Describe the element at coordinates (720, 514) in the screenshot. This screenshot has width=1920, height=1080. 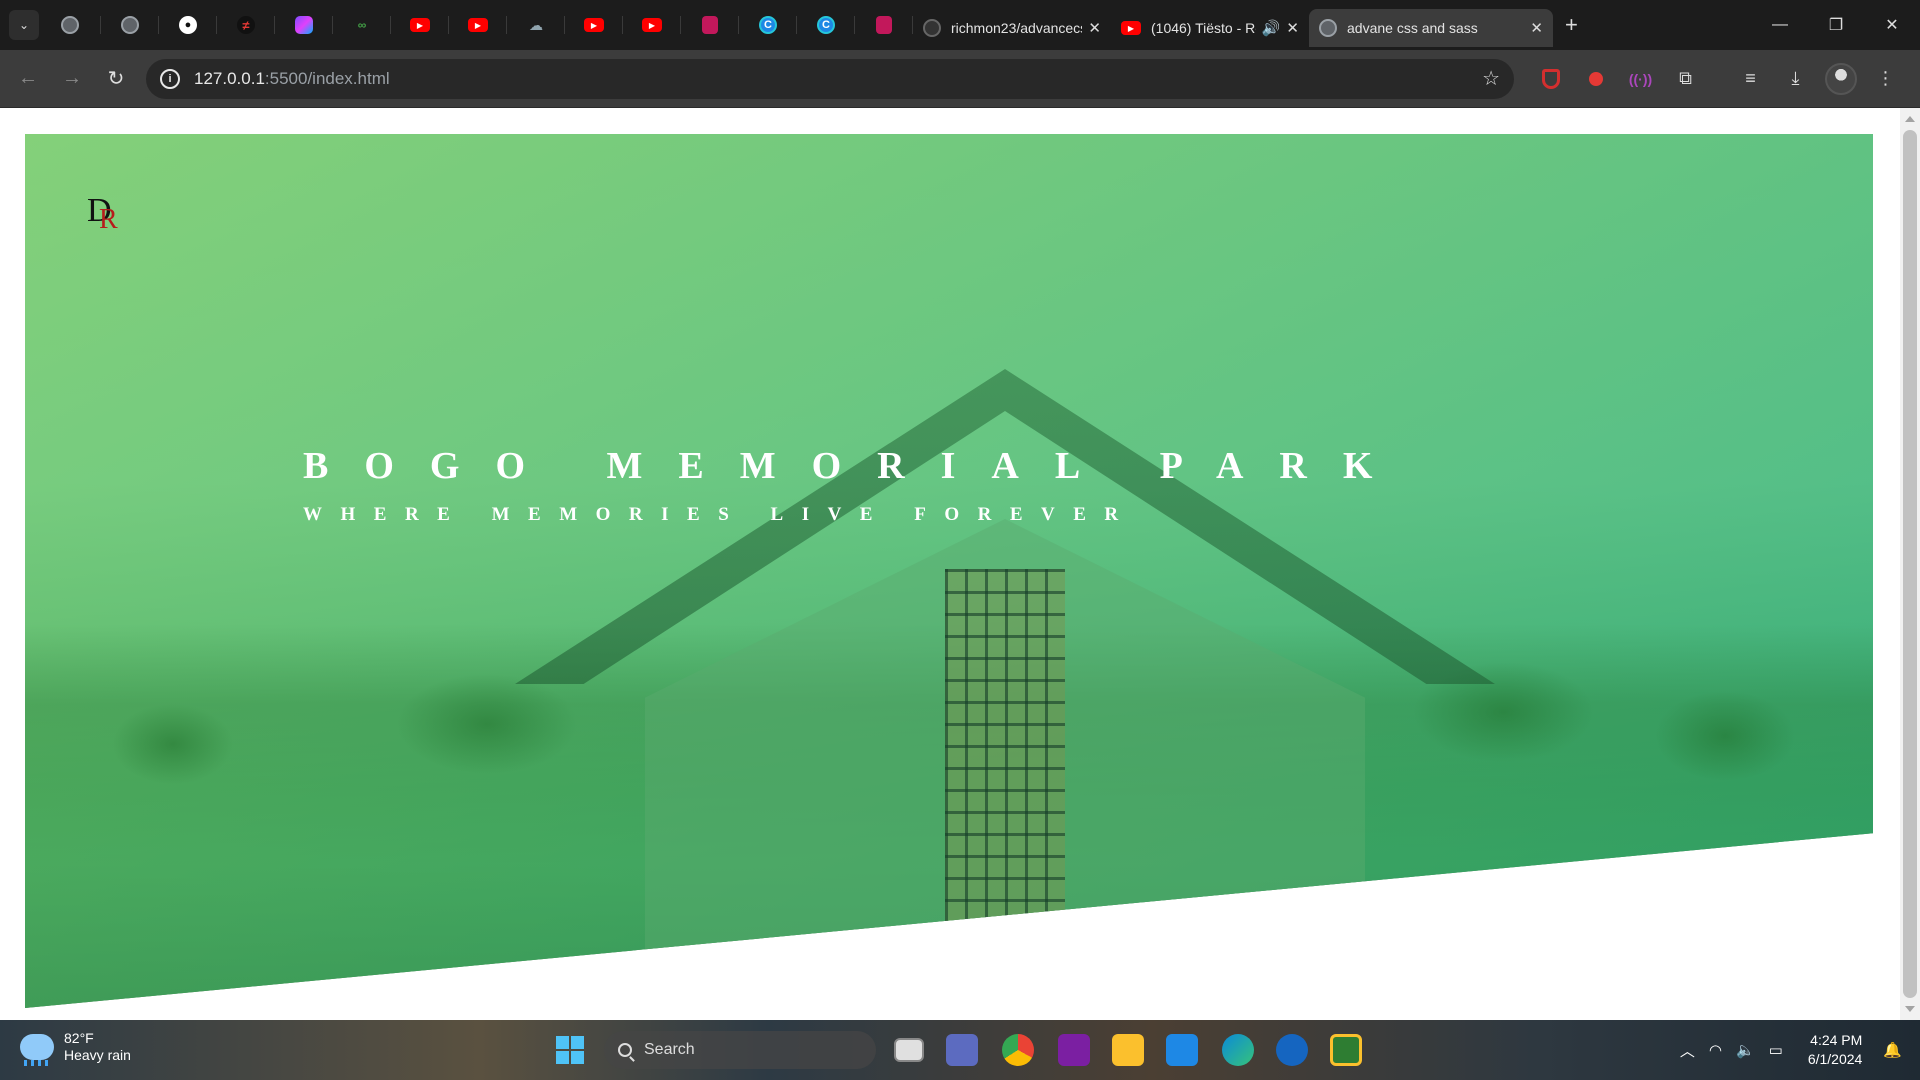
I see `heading-primary-sub: Where memories live forever` at that location.